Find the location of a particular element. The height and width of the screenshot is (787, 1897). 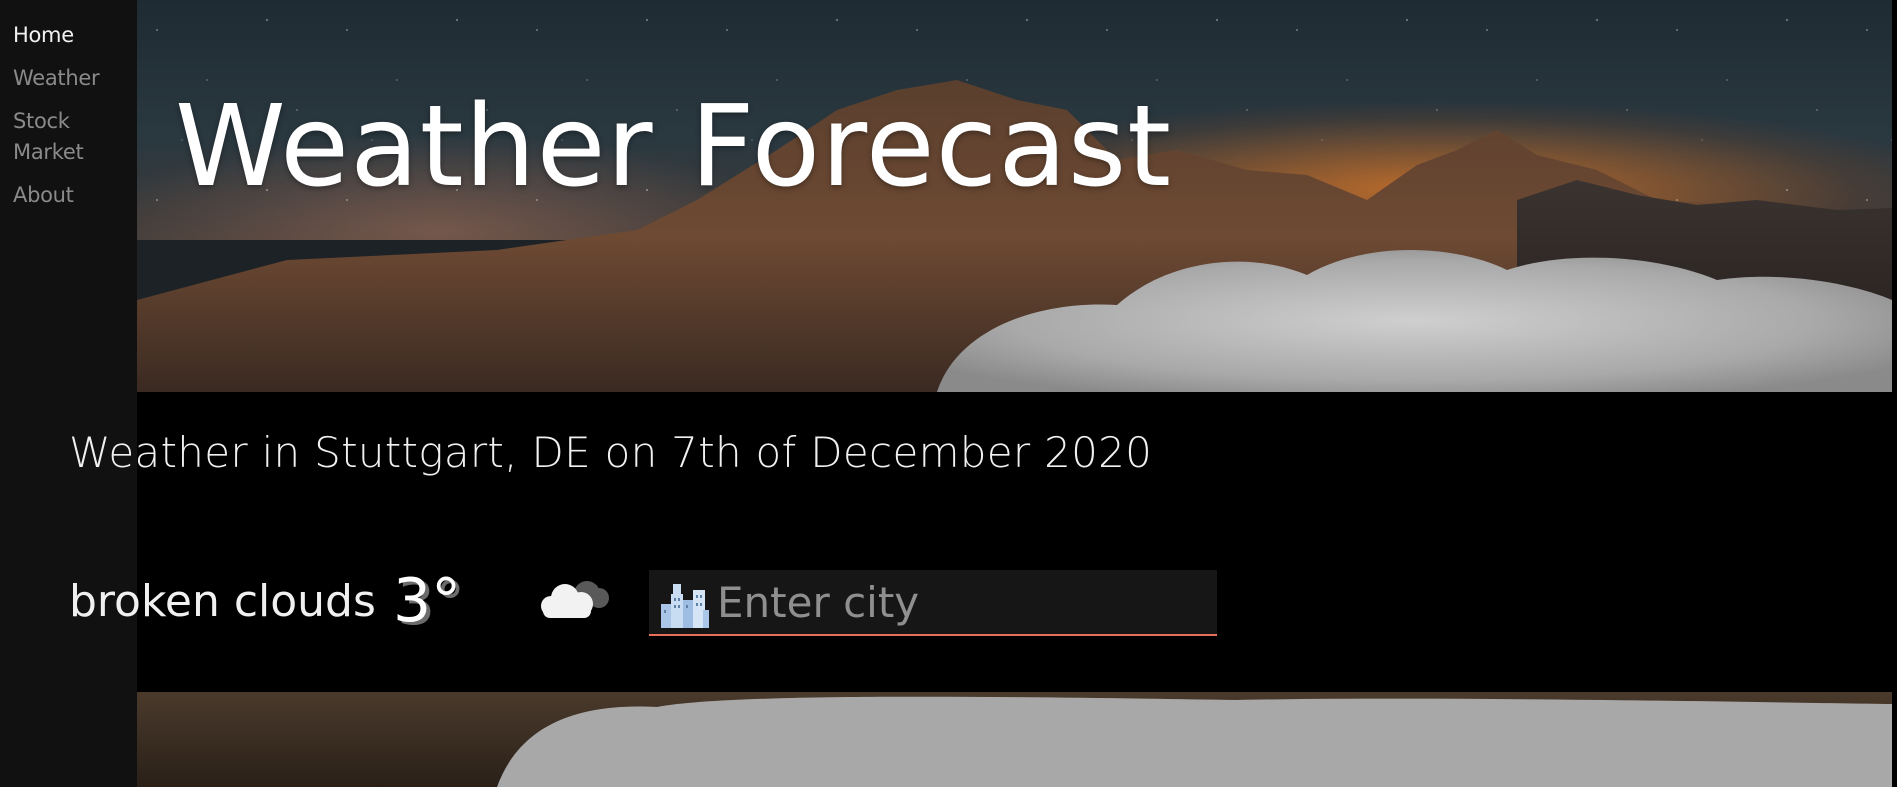

city-search-box is located at coordinates (933, 603).